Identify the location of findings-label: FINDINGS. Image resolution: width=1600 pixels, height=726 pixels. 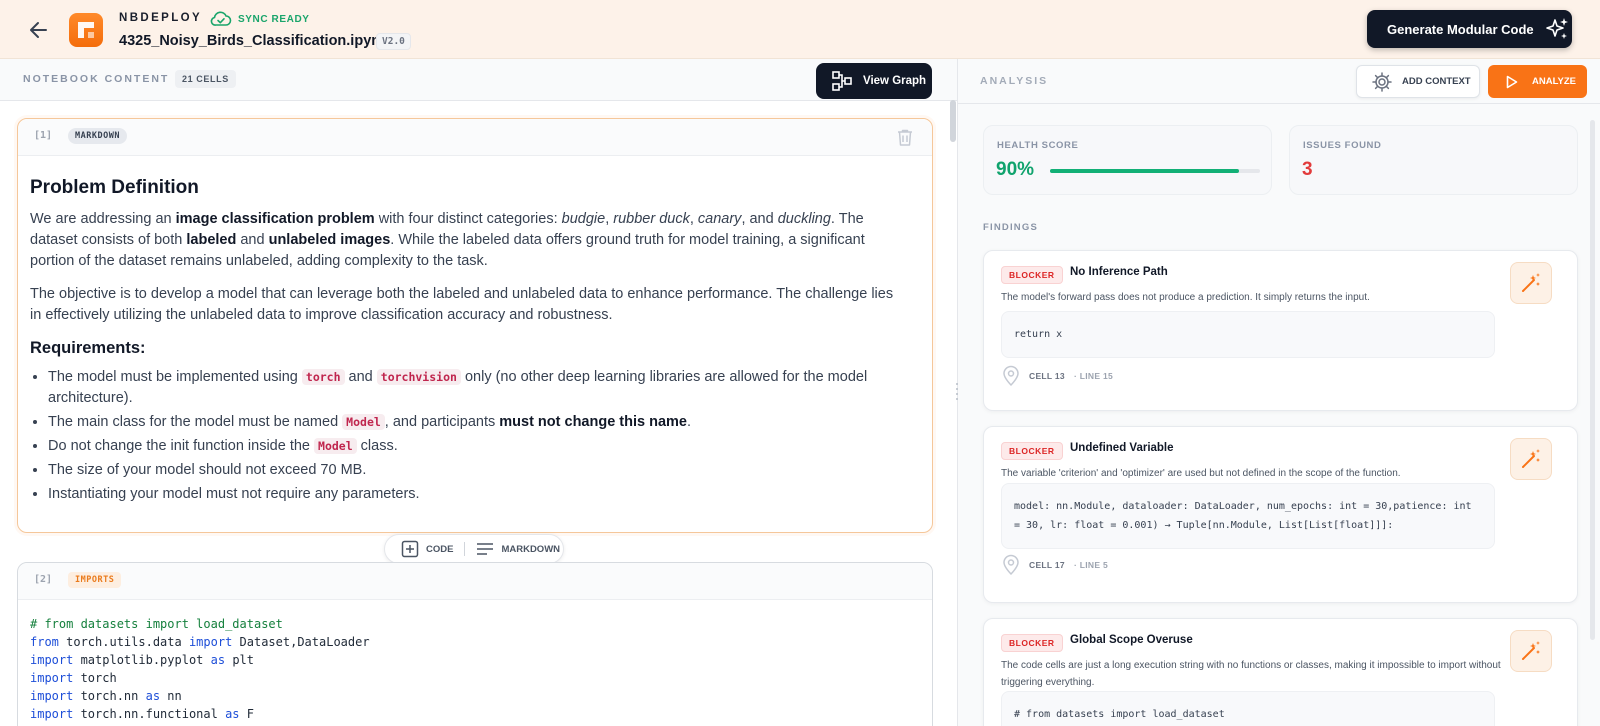
(1010, 227).